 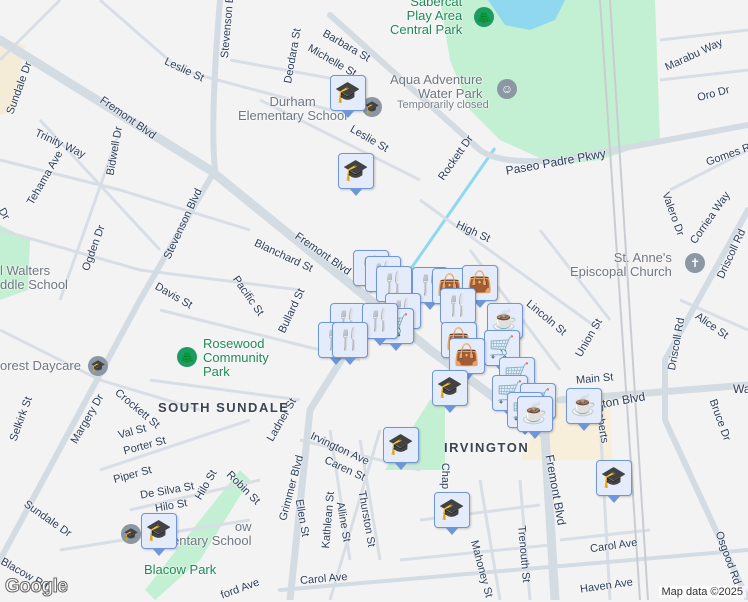 I want to click on daycare-icon: 🎓, so click(x=98, y=366).